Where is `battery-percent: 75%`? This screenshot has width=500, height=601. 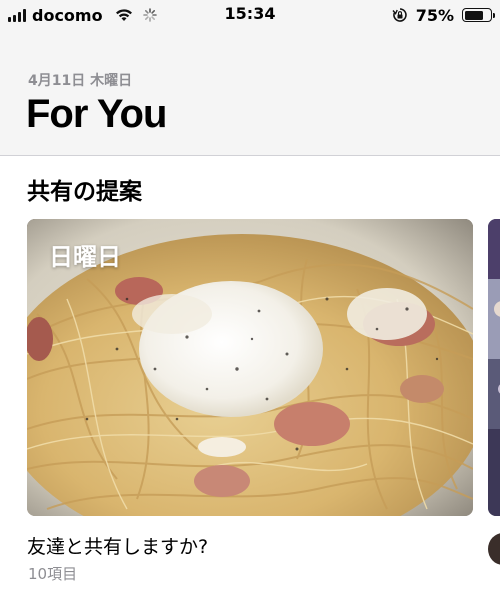 battery-percent: 75% is located at coordinates (434, 15).